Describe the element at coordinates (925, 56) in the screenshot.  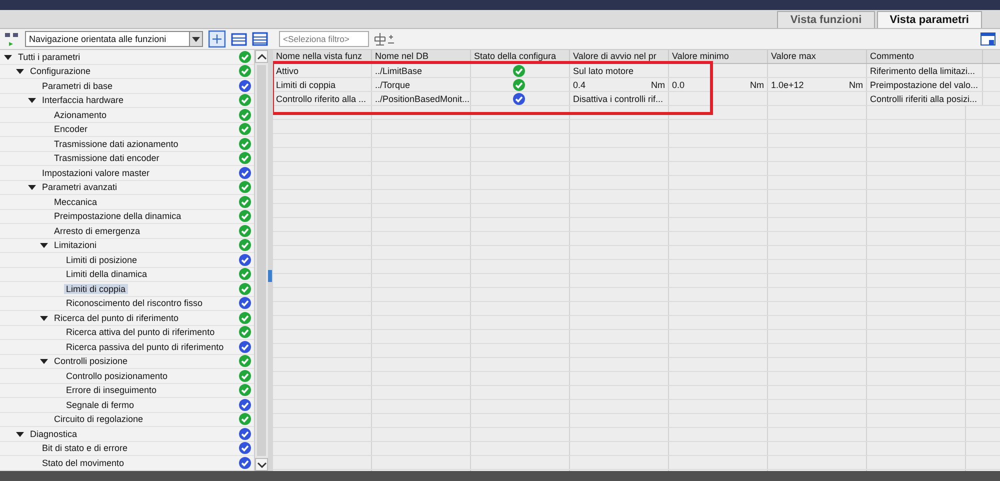
I see `column-header: Commento` at that location.